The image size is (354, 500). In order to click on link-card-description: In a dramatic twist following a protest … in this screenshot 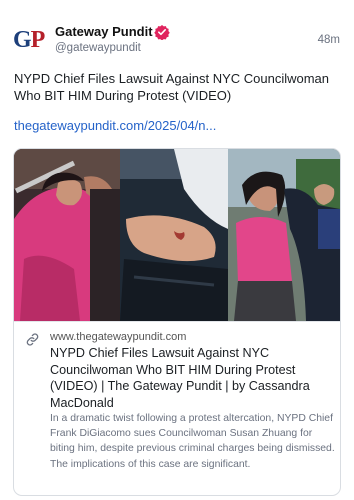, I will do `click(192, 441)`.